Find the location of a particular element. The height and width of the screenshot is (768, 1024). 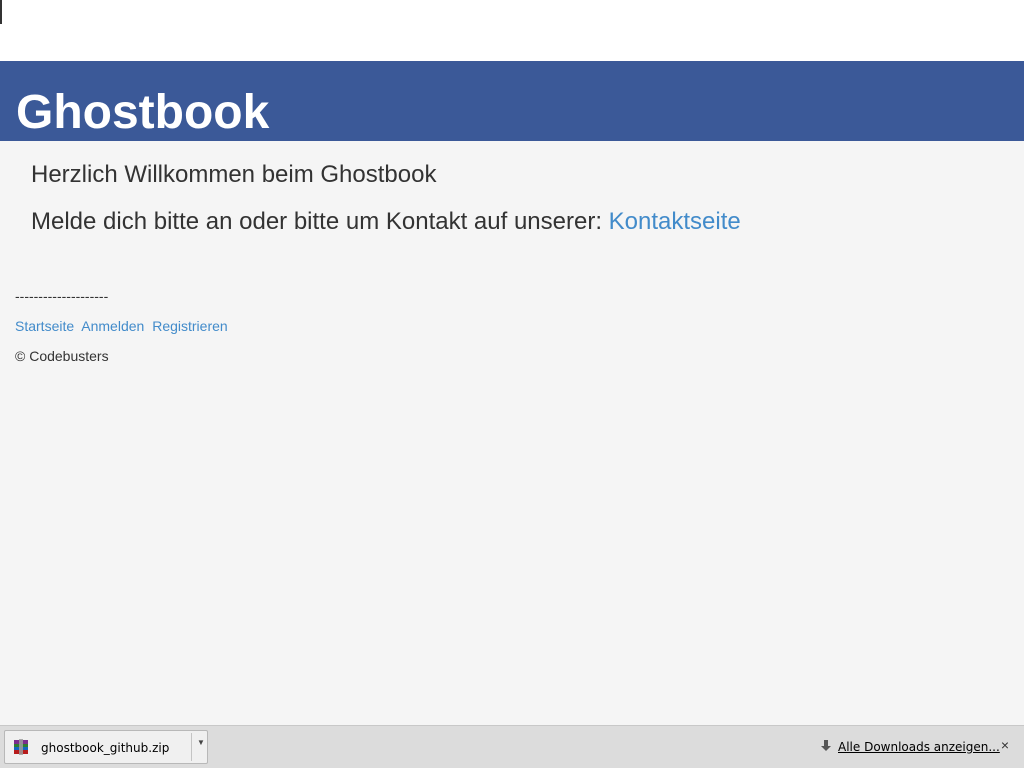

close-icon: × is located at coordinates (1005, 745).